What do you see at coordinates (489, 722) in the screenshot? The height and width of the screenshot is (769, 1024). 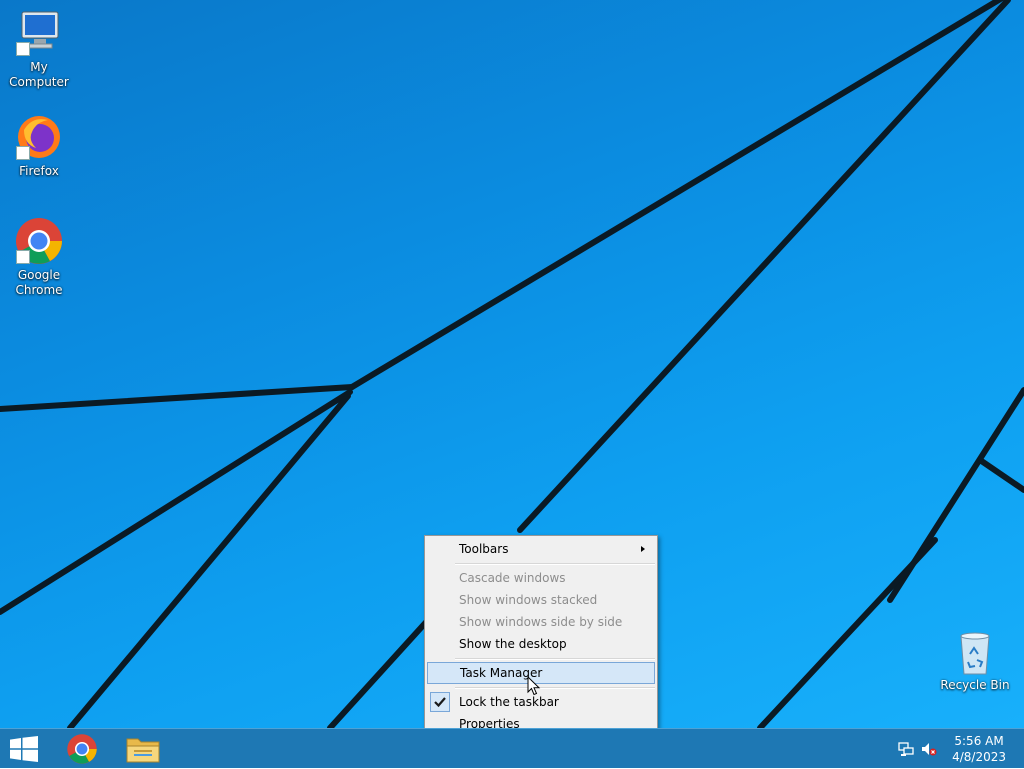 I see `menu-item-label: Properties` at bounding box center [489, 722].